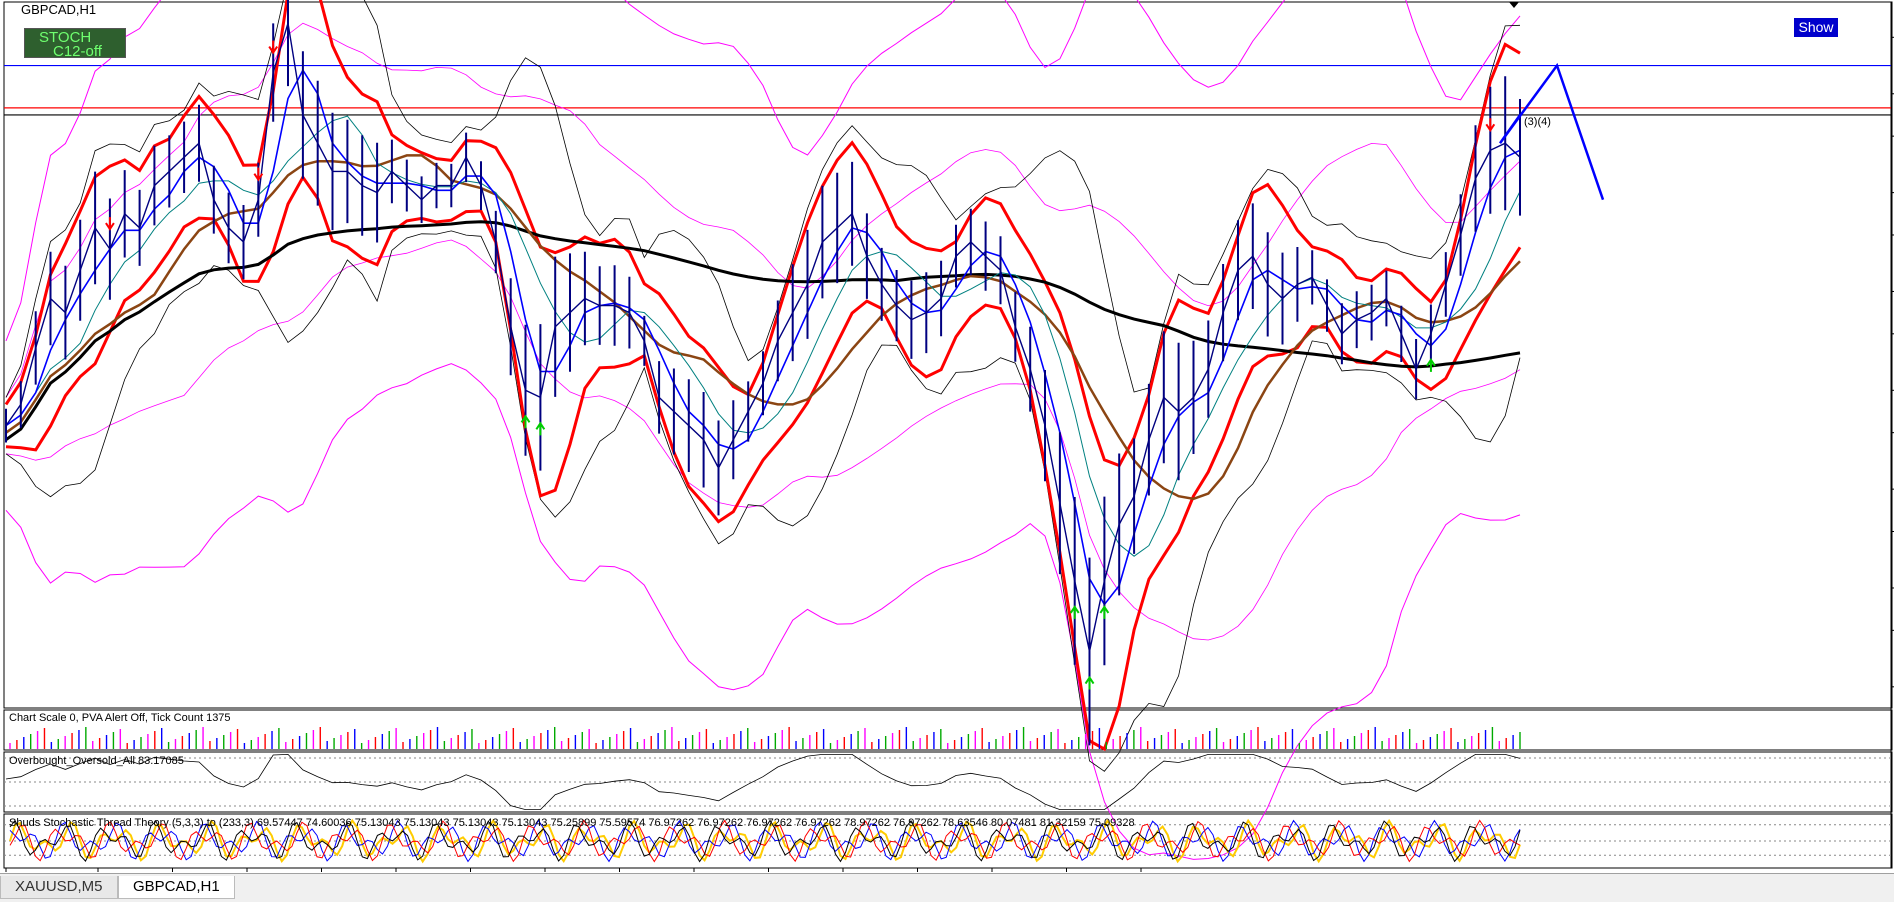  What do you see at coordinates (1537, 122) in the screenshot?
I see `pattern-label: (3)(4)` at bounding box center [1537, 122].